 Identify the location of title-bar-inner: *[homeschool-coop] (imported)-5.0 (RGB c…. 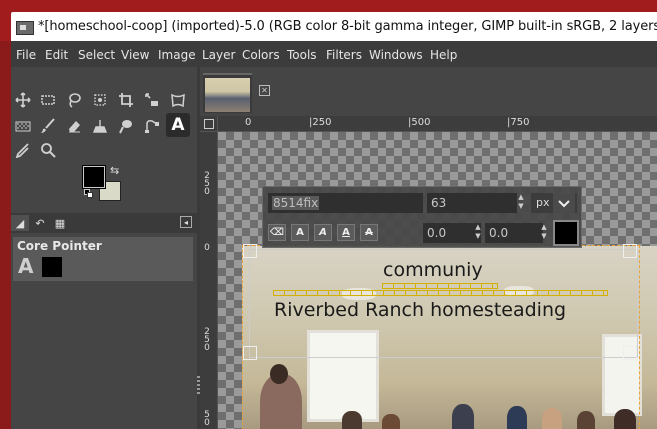
(334, 26).